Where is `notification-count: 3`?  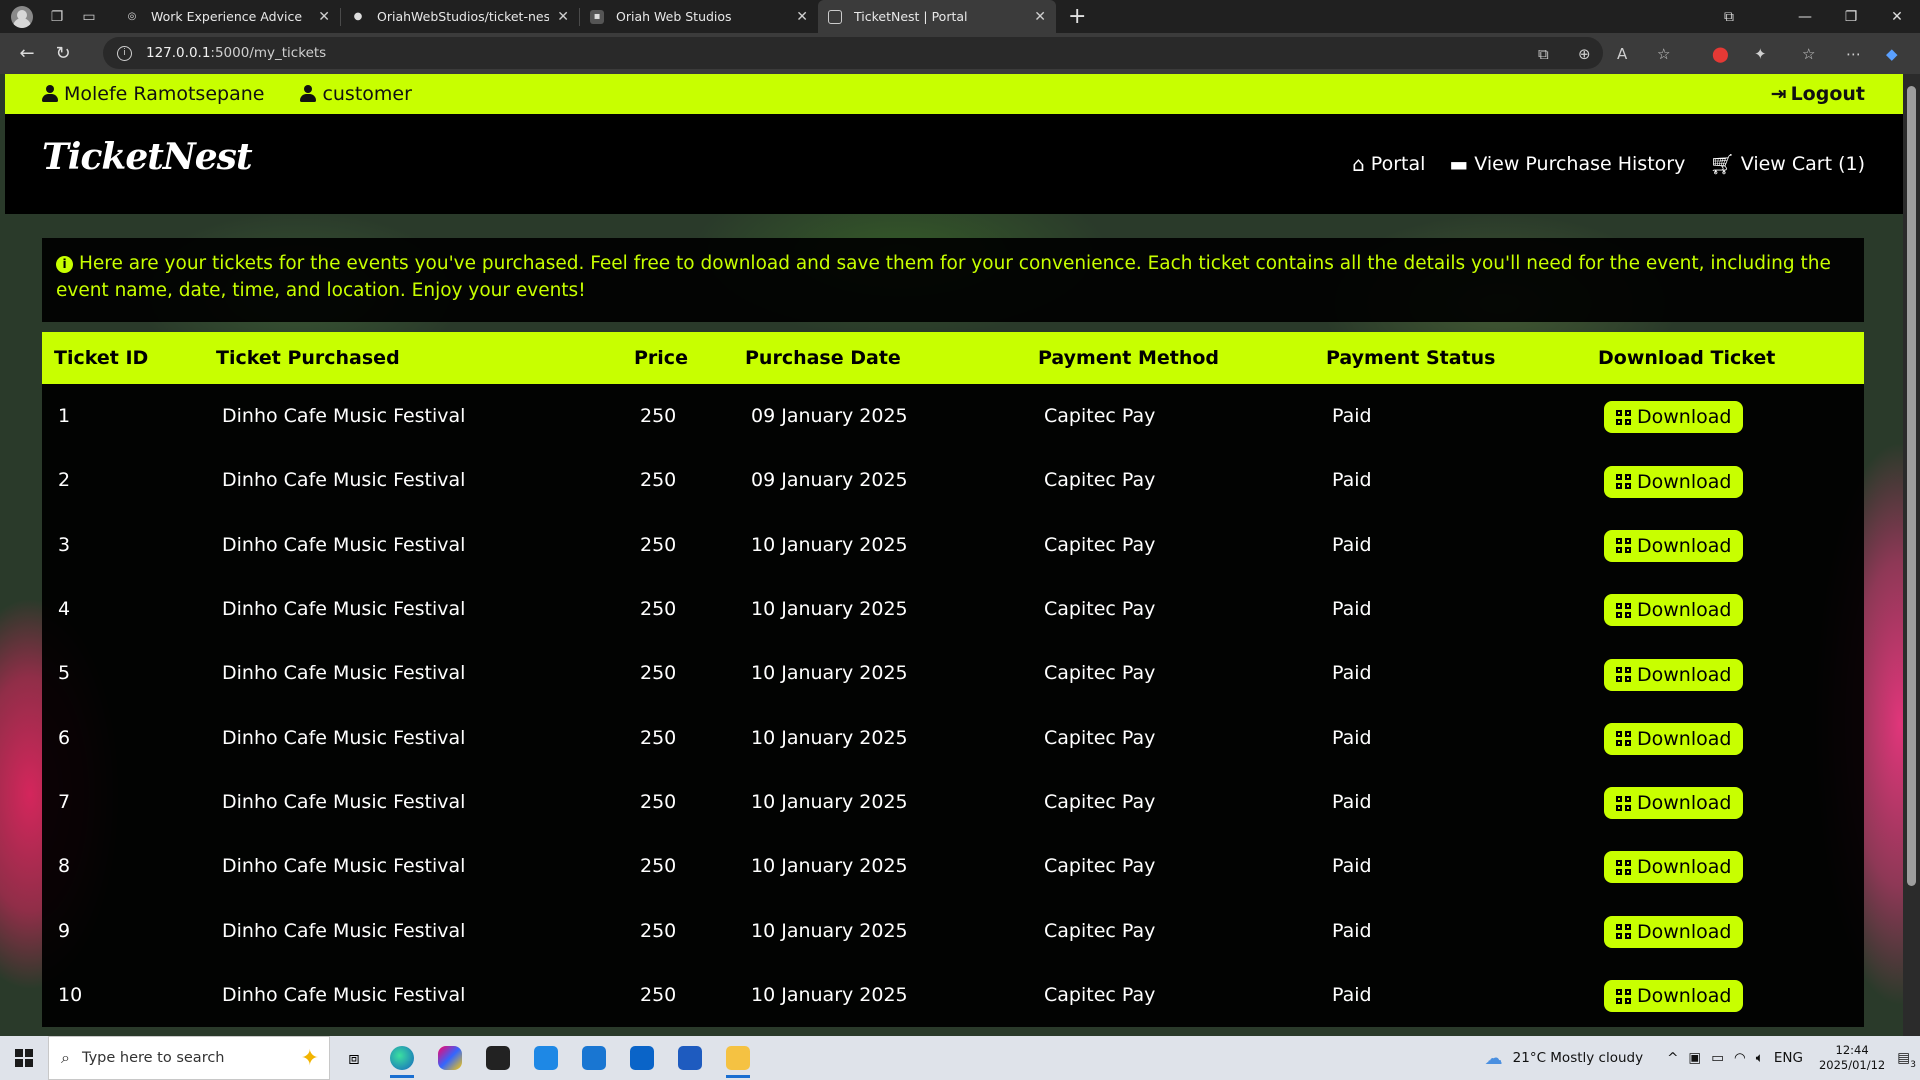
notification-count: 3 is located at coordinates (1913, 1065).